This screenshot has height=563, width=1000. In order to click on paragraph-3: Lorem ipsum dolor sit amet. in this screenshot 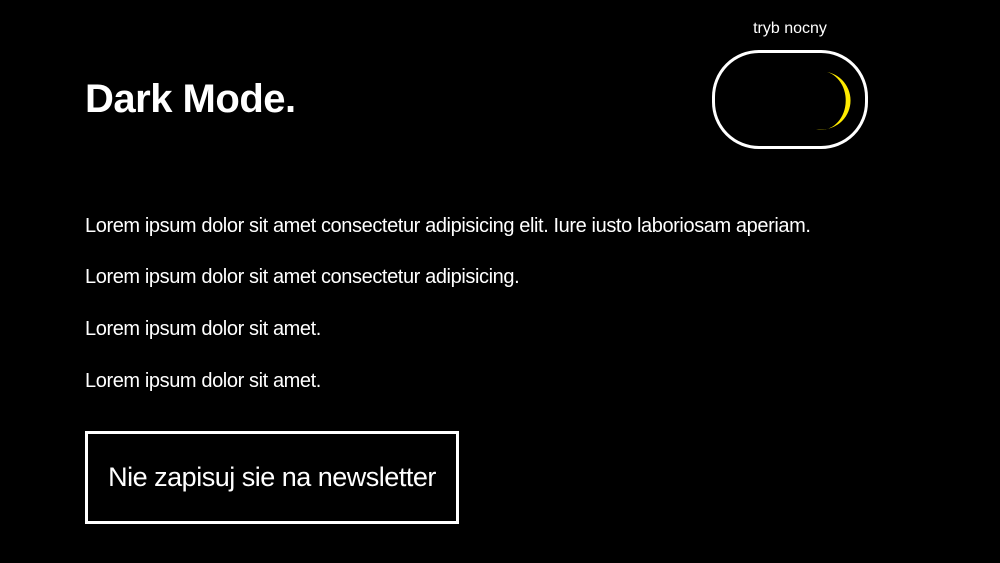, I will do `click(203, 329)`.